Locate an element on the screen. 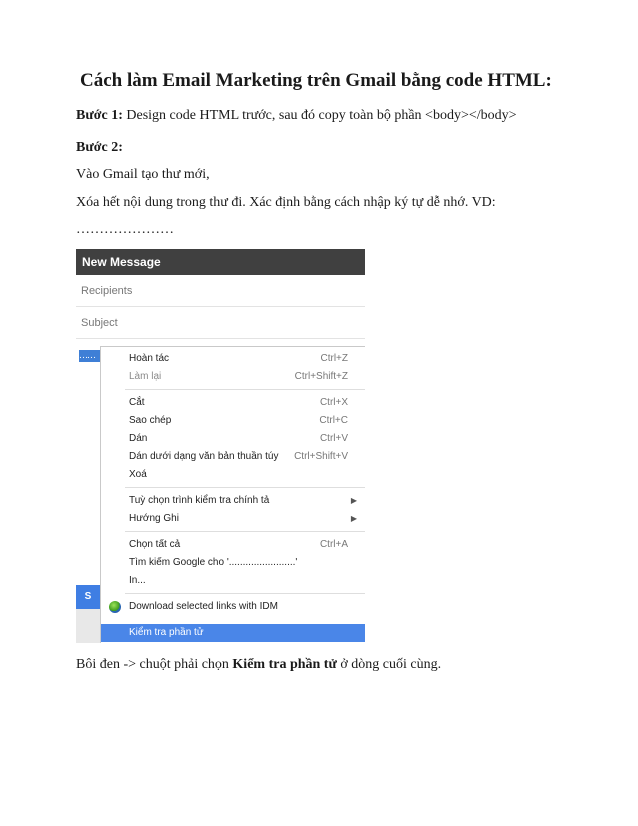  menu-item-shortcut: Ctrl+V is located at coordinates (333, 438).